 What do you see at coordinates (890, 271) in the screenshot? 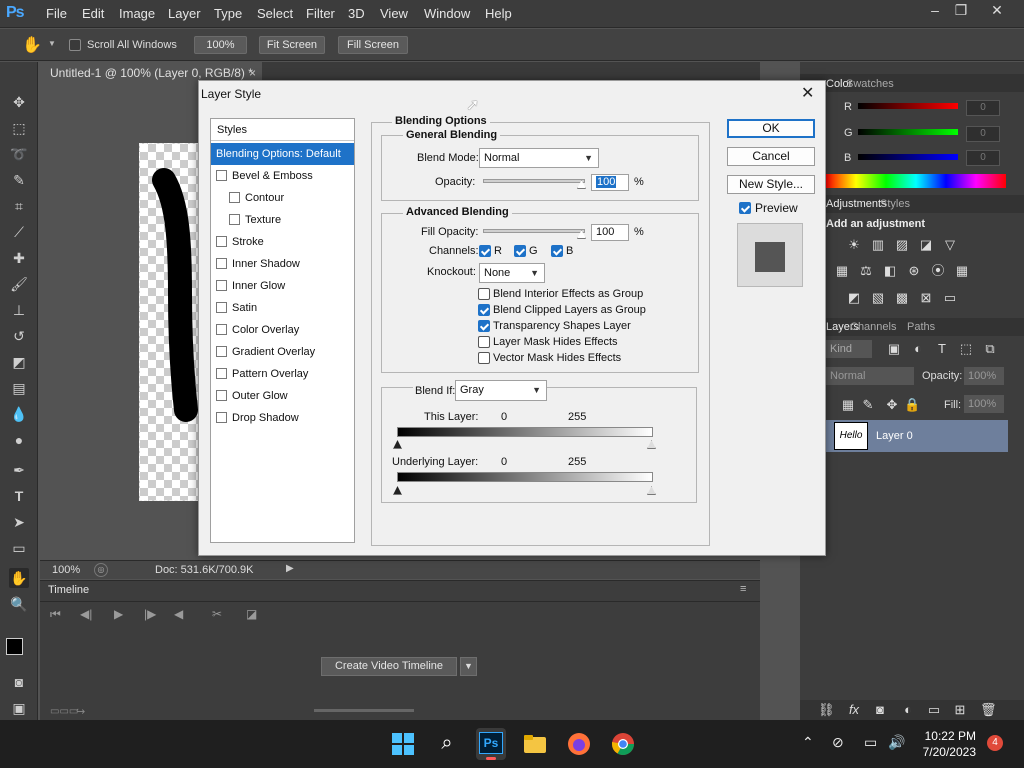
I see `black-white-icon: ◧` at bounding box center [890, 271].